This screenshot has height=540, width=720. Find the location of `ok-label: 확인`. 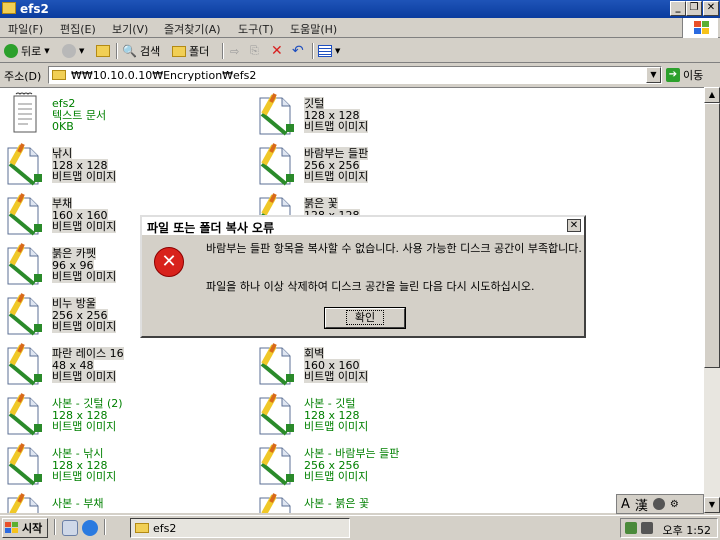

ok-label: 확인 is located at coordinates (365, 317).